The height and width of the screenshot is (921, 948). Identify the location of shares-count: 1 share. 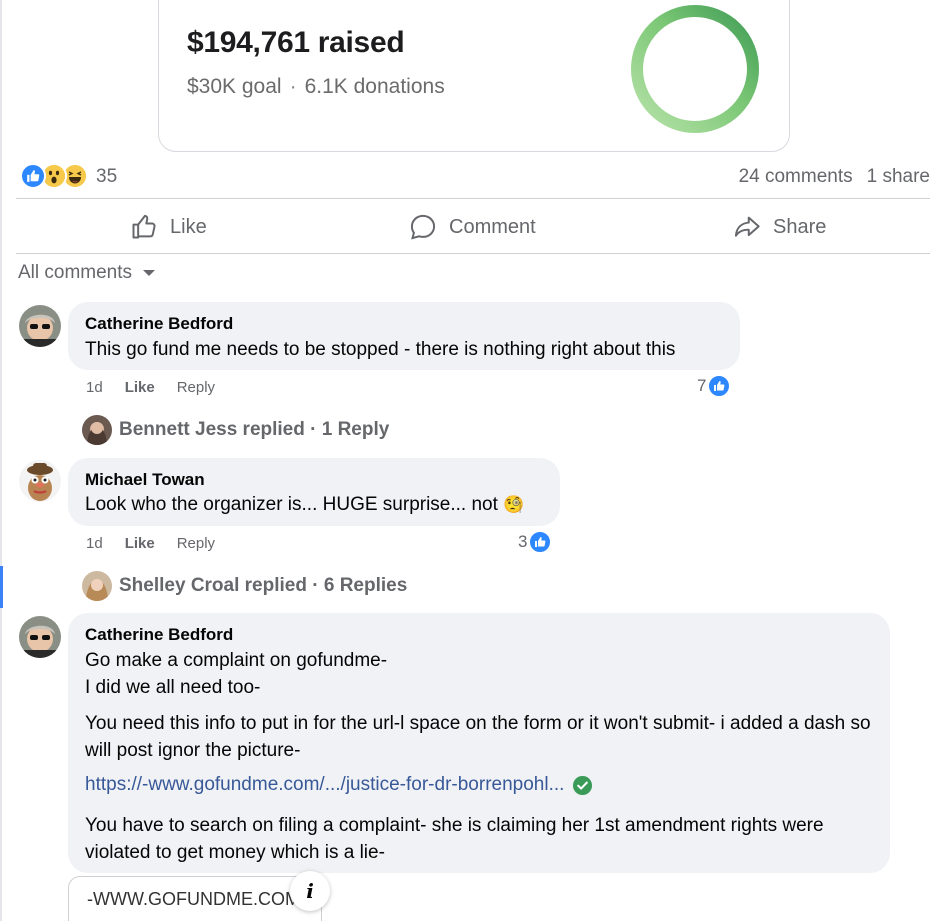
(898, 176).